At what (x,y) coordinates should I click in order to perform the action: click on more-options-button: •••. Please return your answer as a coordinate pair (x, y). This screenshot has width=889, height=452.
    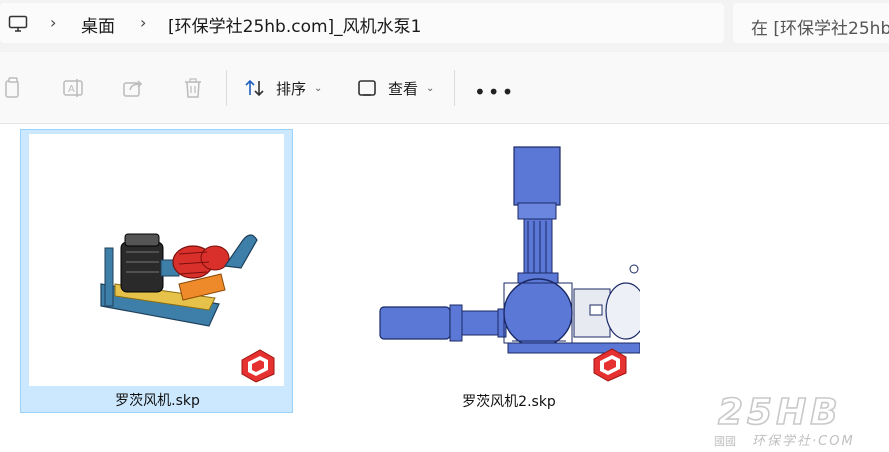
    Looking at the image, I should click on (494, 92).